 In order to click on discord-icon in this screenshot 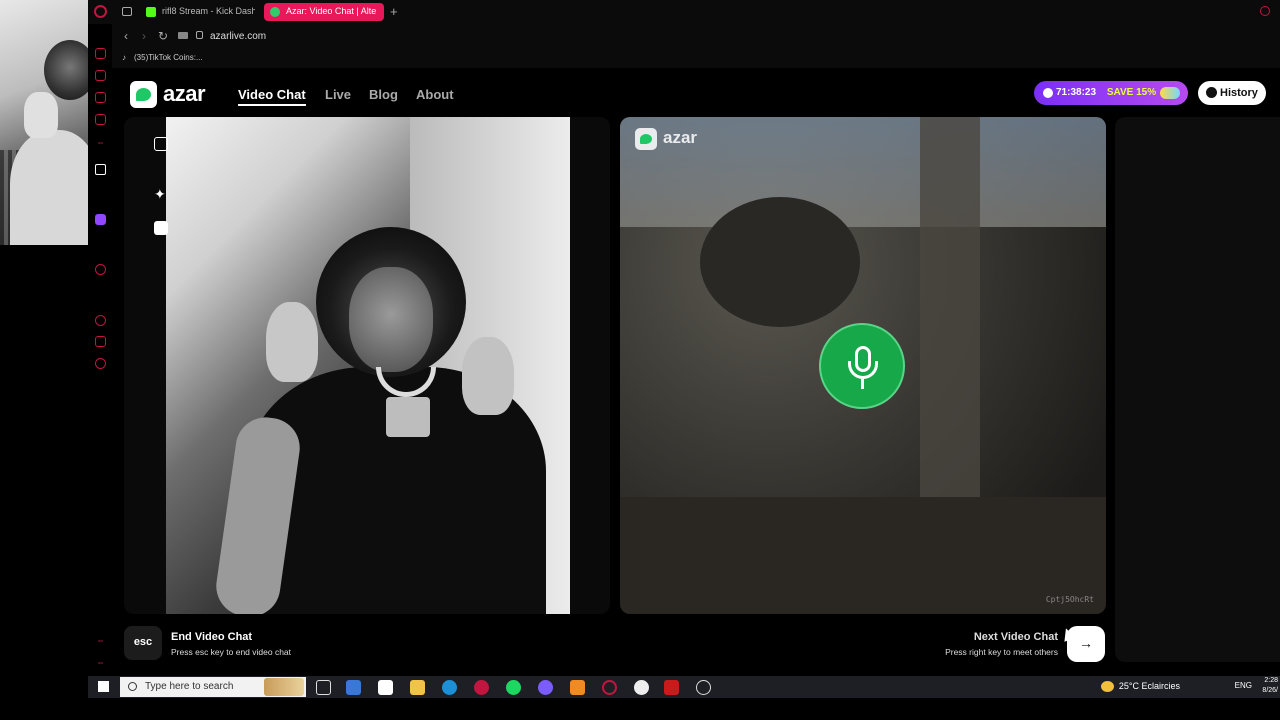, I will do `click(545, 687)`.